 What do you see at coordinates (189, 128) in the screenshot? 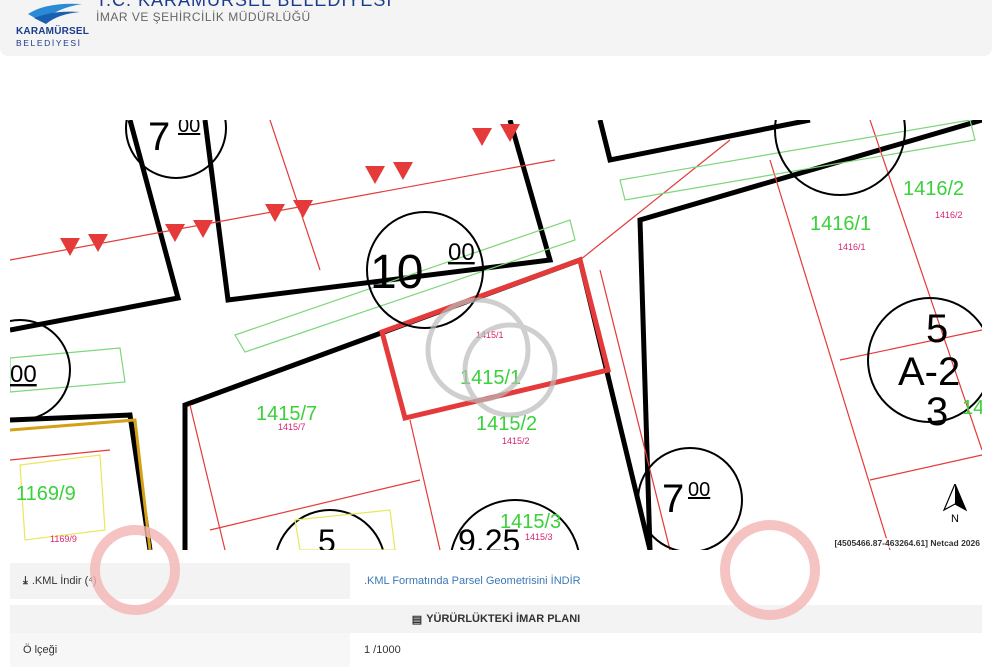
I see `circle-text-00-top: 00` at bounding box center [189, 128].